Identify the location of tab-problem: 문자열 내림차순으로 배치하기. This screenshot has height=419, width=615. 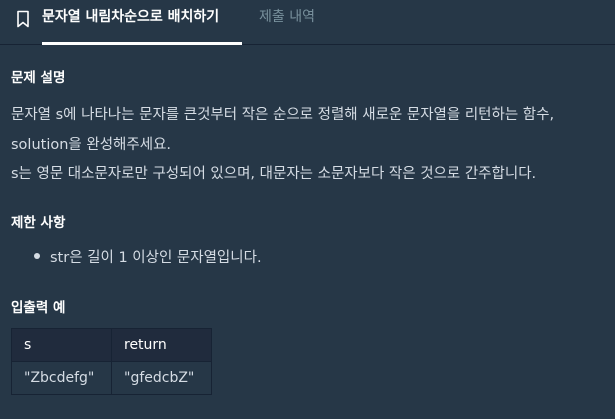
(130, 22).